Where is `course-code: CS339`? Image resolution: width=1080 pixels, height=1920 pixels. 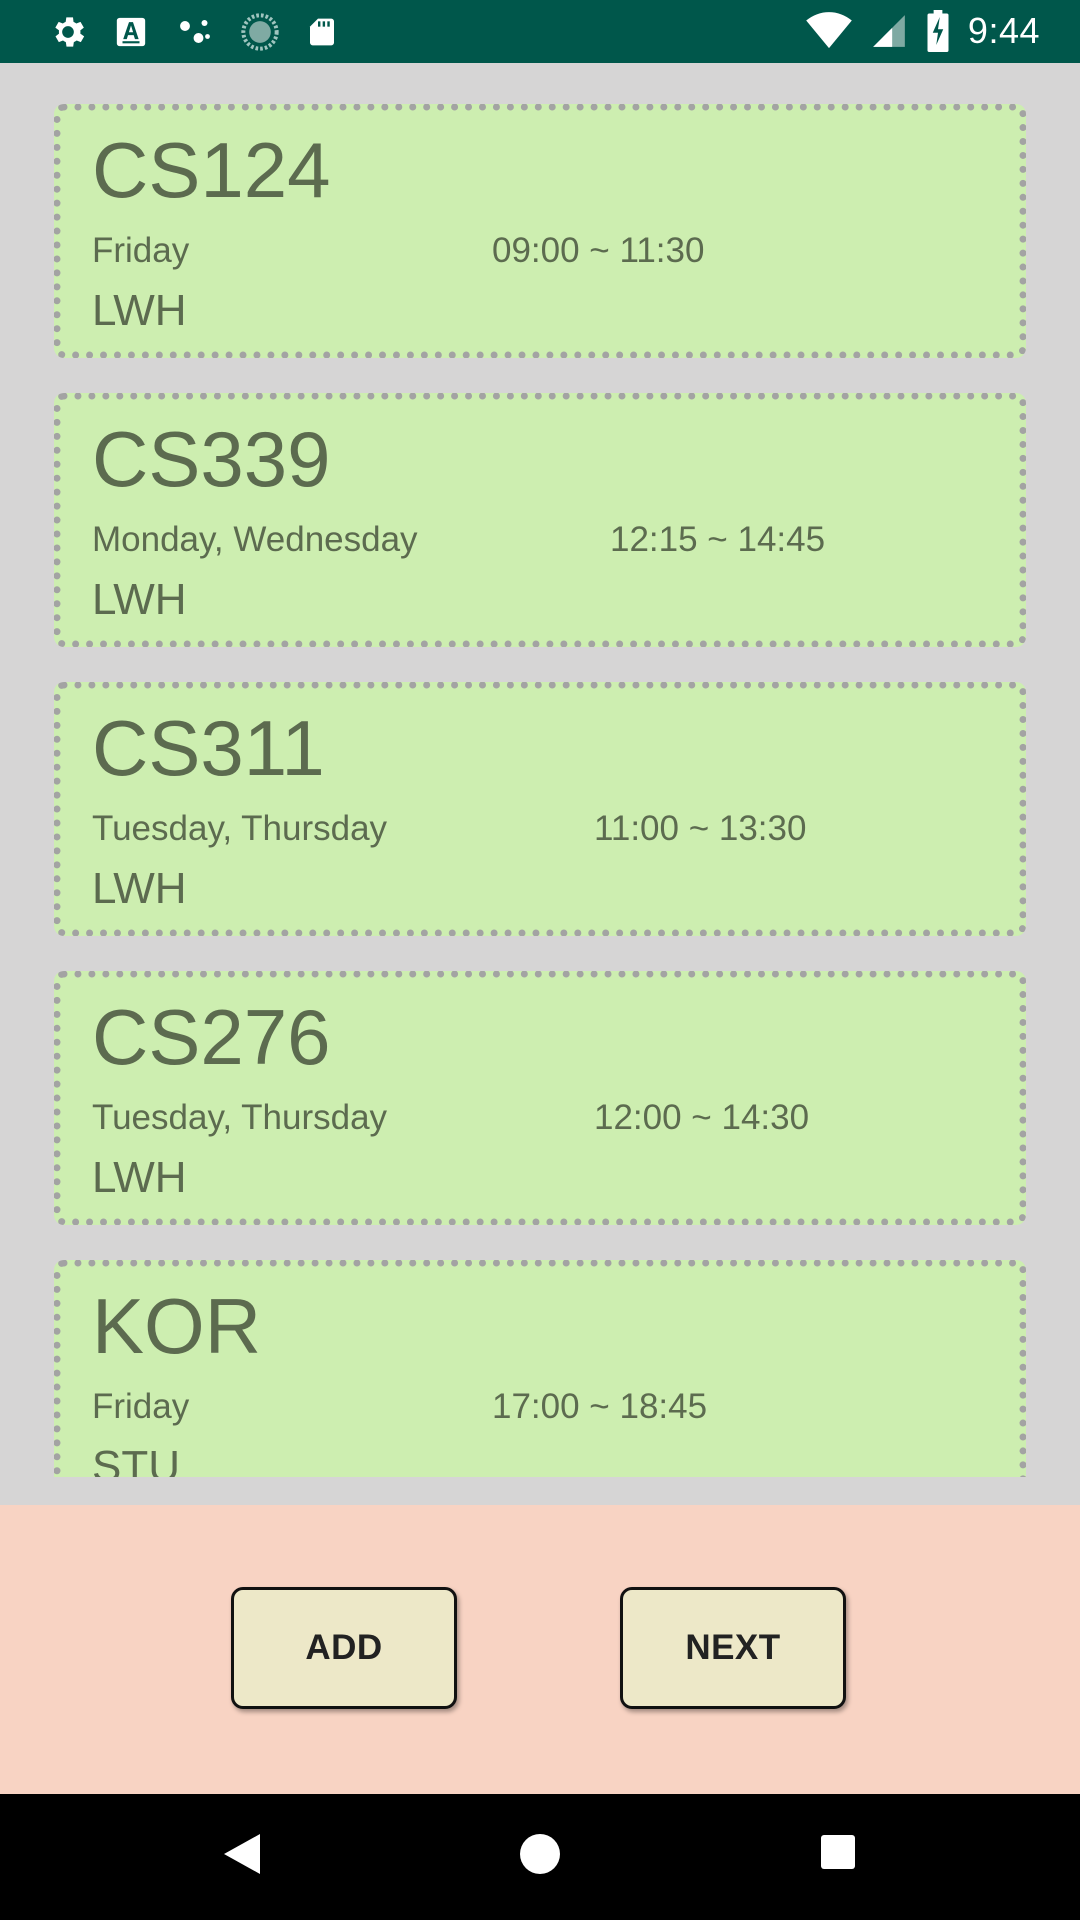
course-code: CS339 is located at coordinates (211, 459).